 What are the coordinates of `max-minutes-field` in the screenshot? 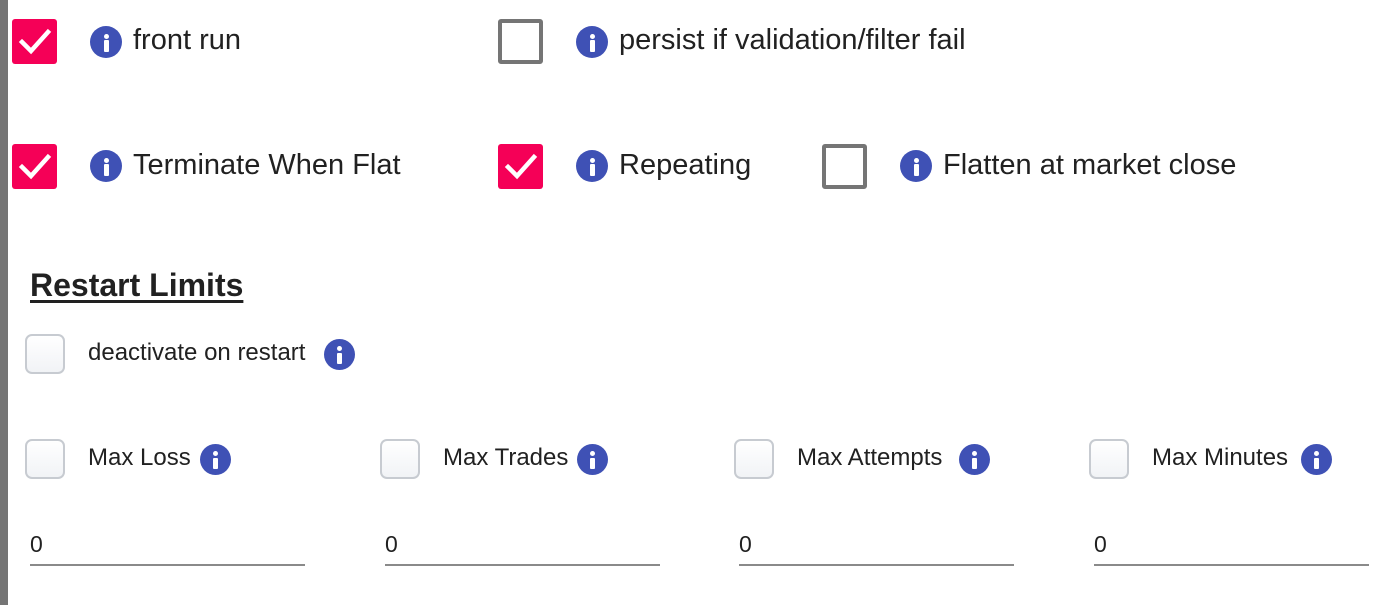 It's located at (1231, 545).